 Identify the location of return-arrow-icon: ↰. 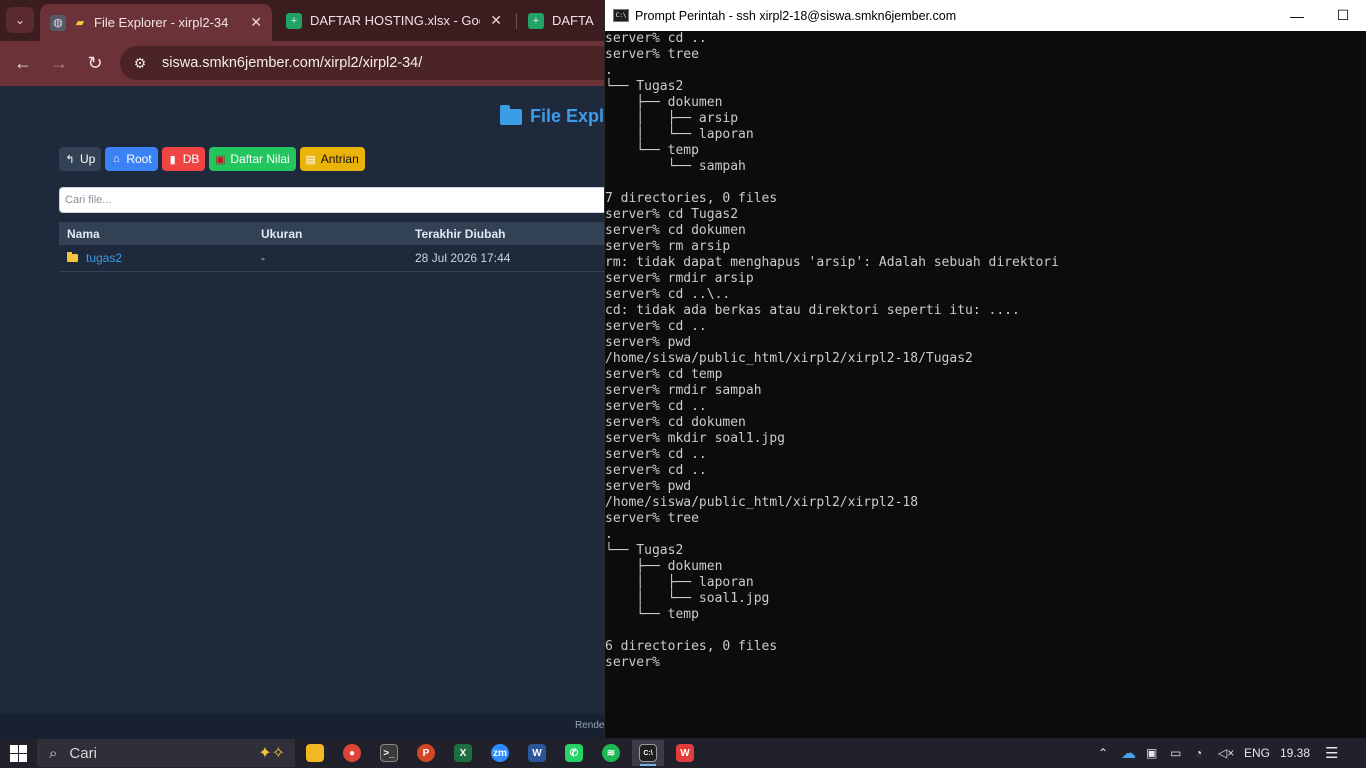
(70, 159).